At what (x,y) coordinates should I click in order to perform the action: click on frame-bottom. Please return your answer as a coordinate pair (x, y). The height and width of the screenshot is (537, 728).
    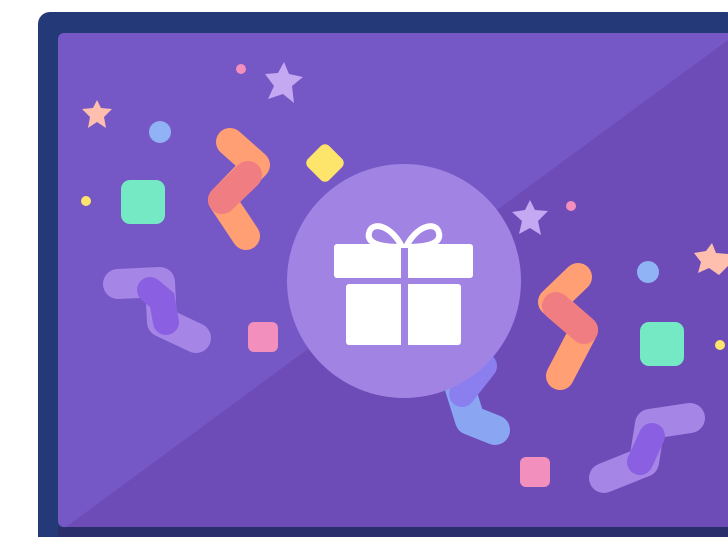
    Looking at the image, I should click on (393, 532).